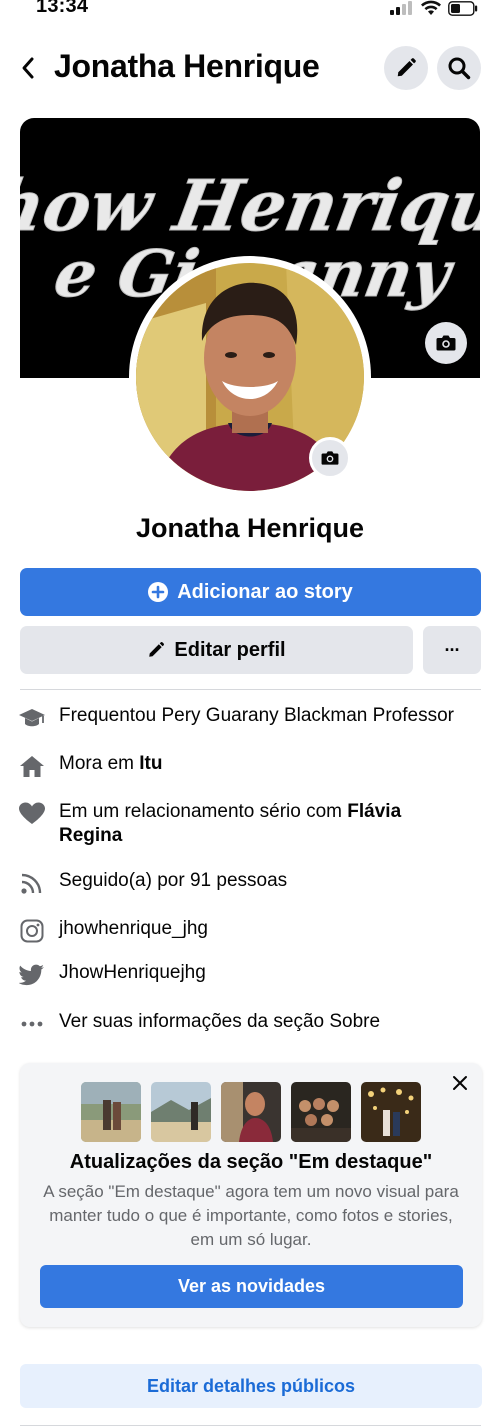 The height and width of the screenshot is (1427, 500). Describe the element at coordinates (173, 880) in the screenshot. I see `followers-text: Seguido(a) por 91 pessoas` at that location.